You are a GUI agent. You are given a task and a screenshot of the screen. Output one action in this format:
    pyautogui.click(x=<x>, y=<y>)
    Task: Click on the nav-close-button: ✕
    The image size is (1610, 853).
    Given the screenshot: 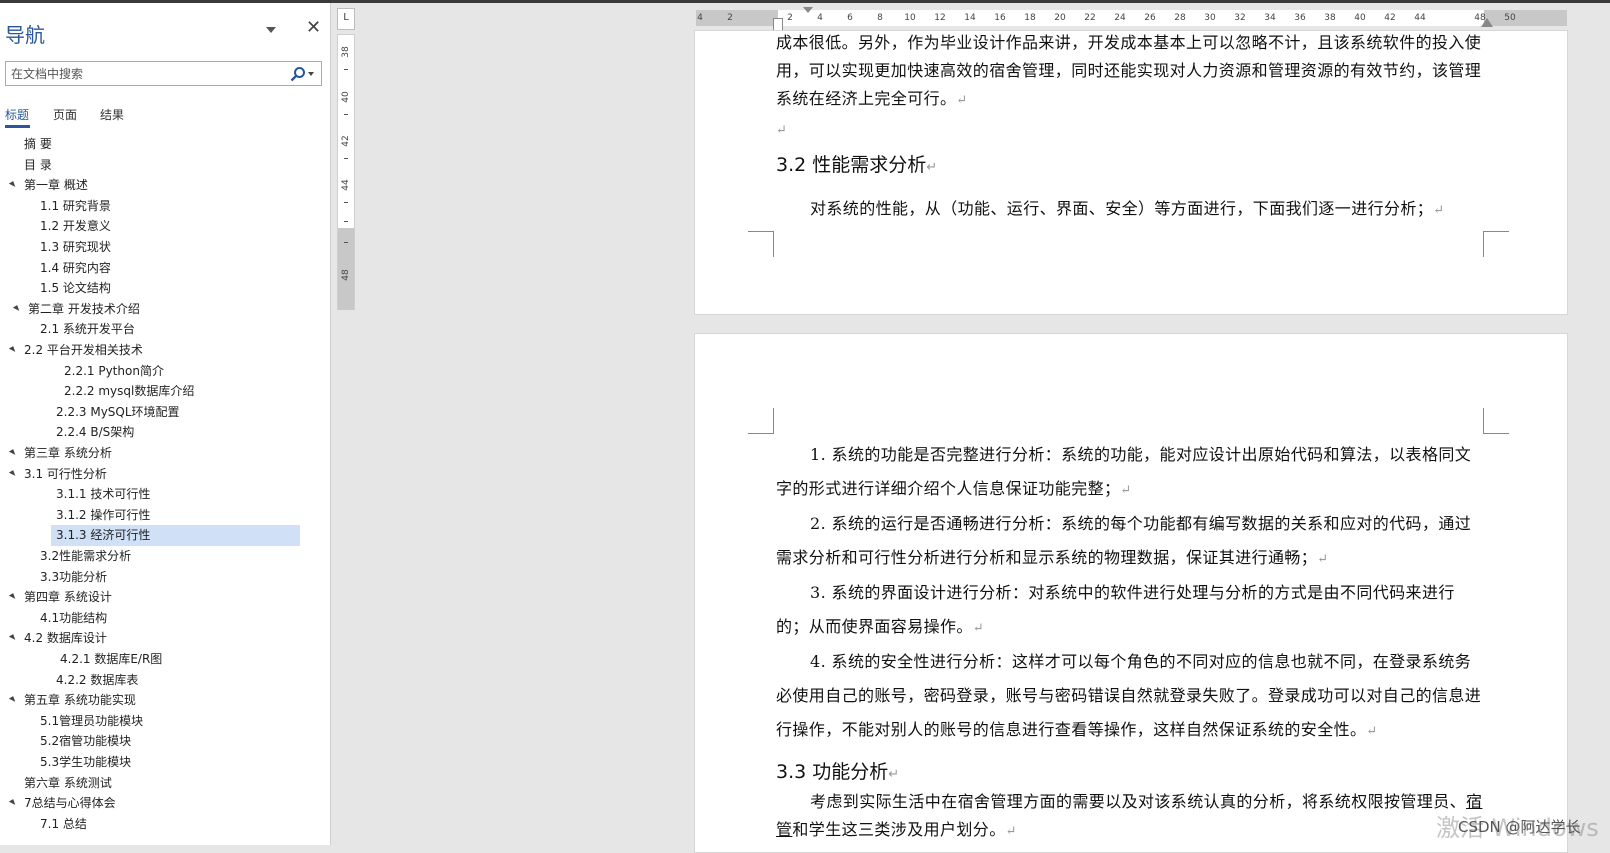 What is the action you would take?
    pyautogui.click(x=313, y=28)
    